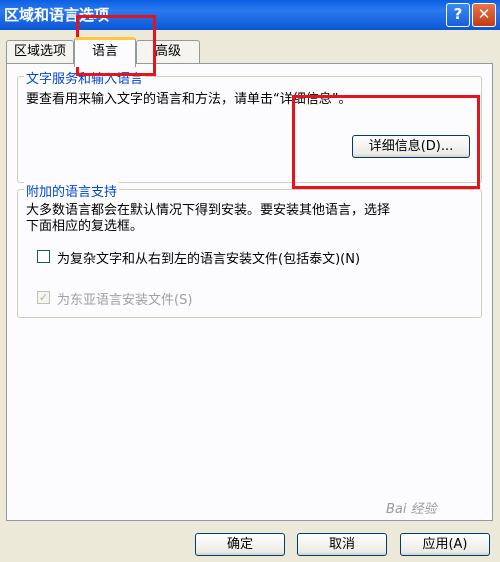  Describe the element at coordinates (458, 15) in the screenshot. I see `help-button: ?` at that location.